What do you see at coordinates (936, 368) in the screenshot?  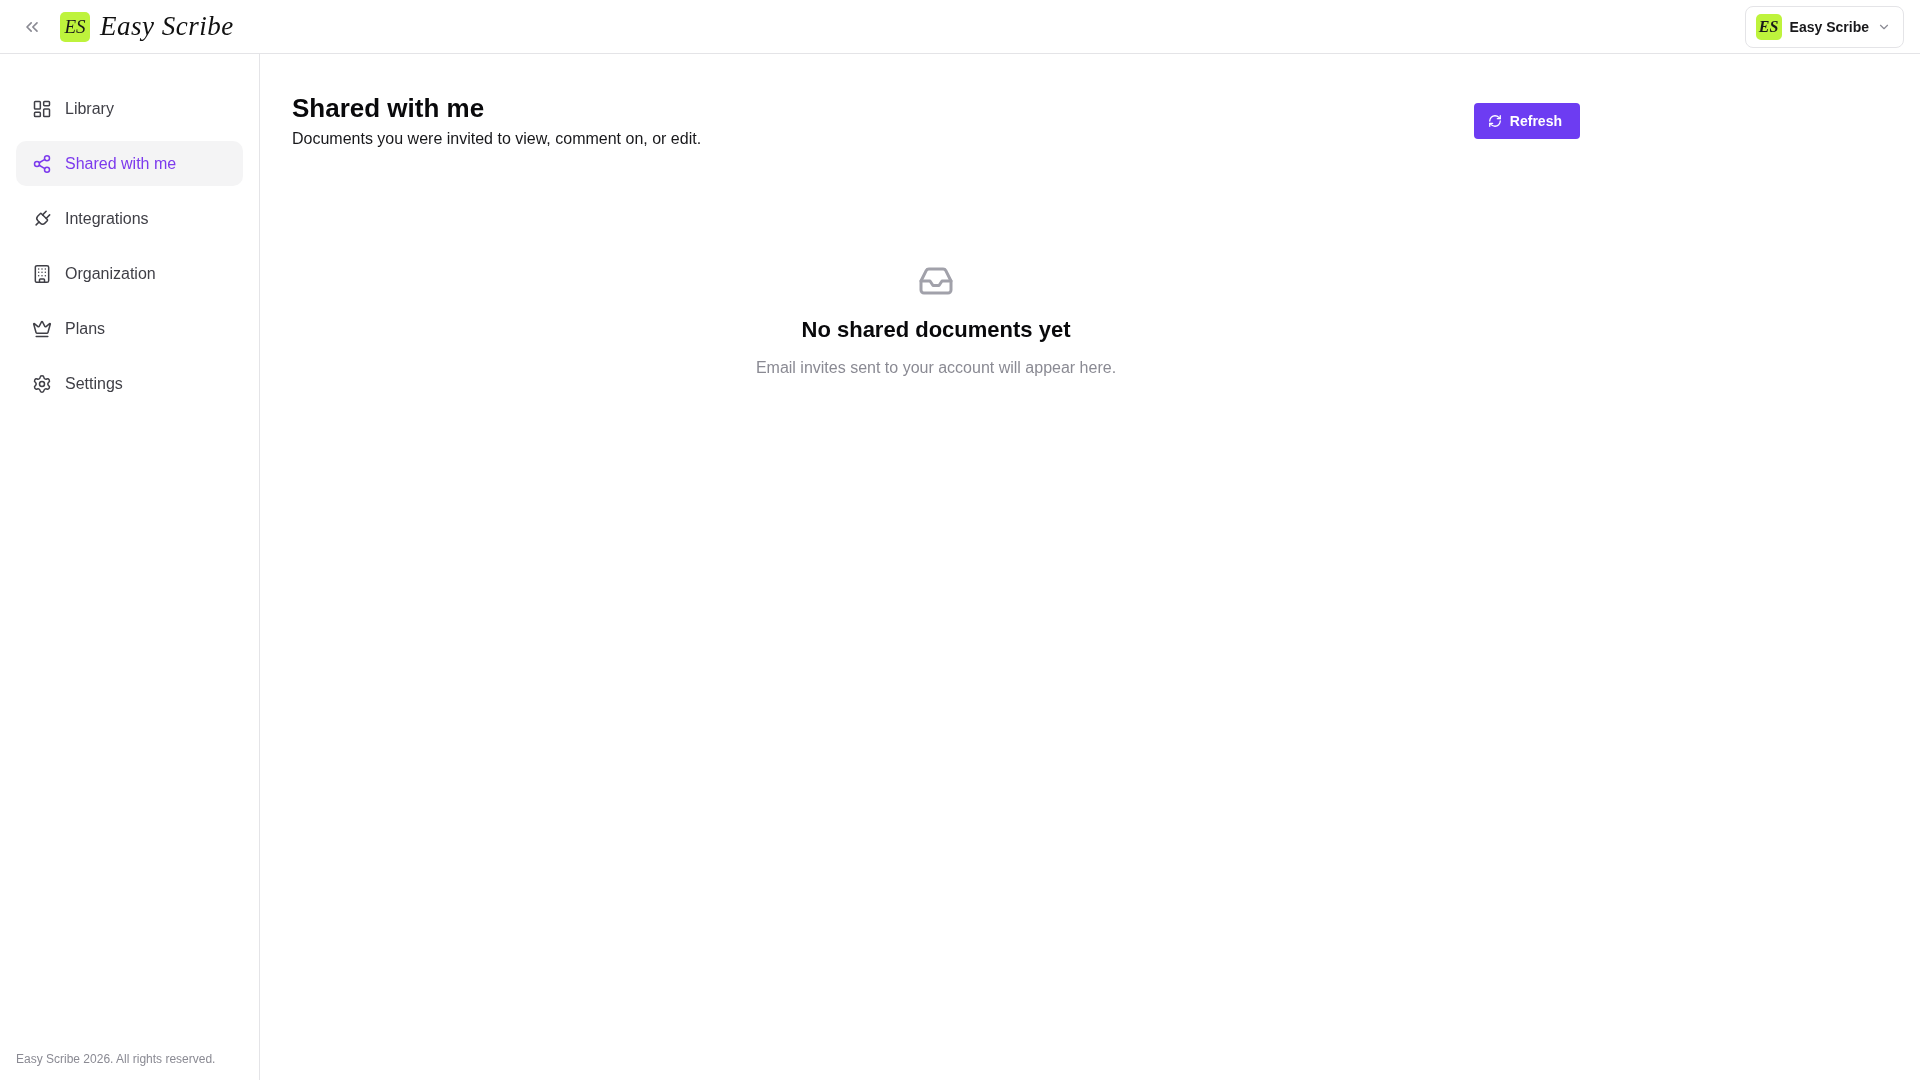 I see `empty-state-message: Email invites sent to your account will appear here.` at bounding box center [936, 368].